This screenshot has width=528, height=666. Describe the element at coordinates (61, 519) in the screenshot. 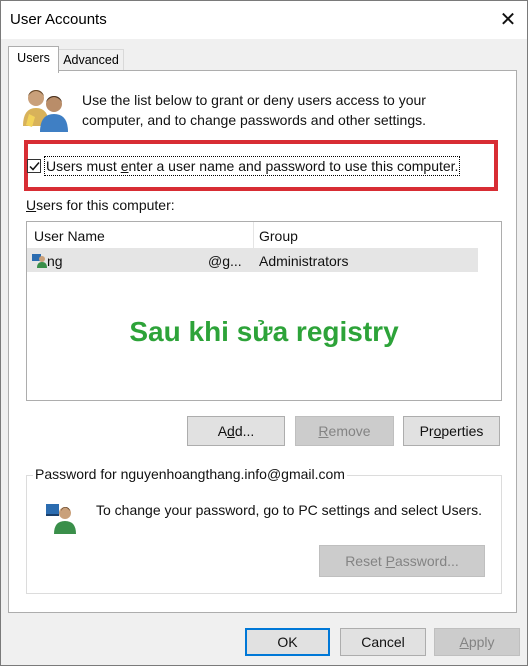

I see `password-user-icon` at that location.